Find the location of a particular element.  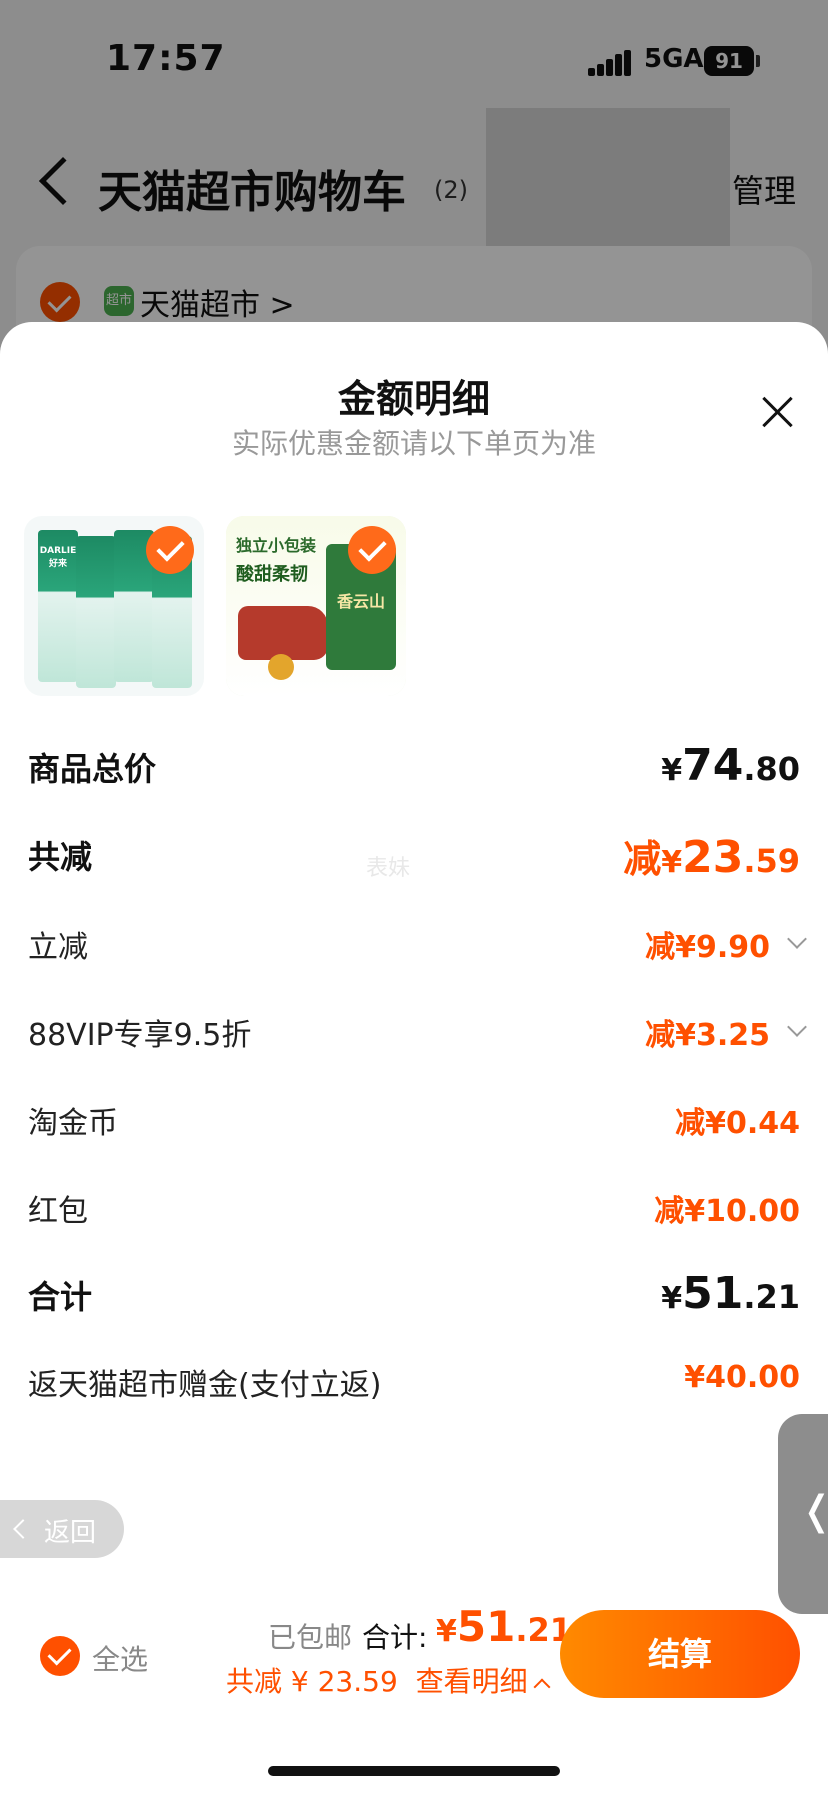

row-label: 共减 is located at coordinates (60, 857).